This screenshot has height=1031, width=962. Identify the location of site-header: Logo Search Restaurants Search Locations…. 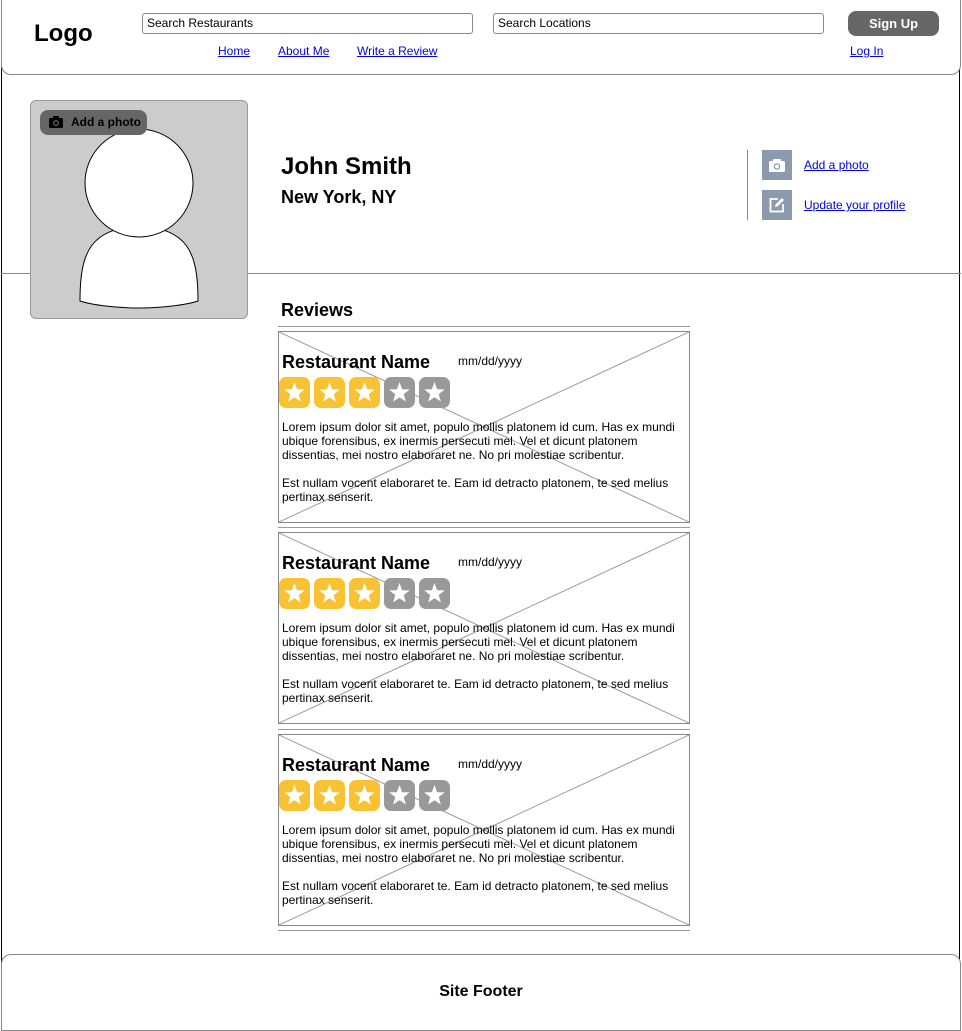
(481, 37).